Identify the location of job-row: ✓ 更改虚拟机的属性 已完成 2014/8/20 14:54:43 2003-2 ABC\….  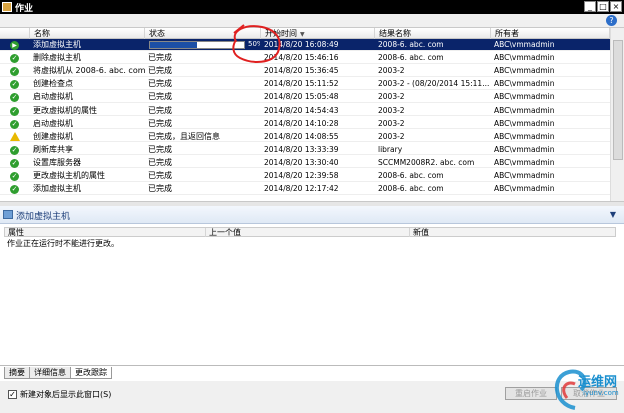
(305, 111).